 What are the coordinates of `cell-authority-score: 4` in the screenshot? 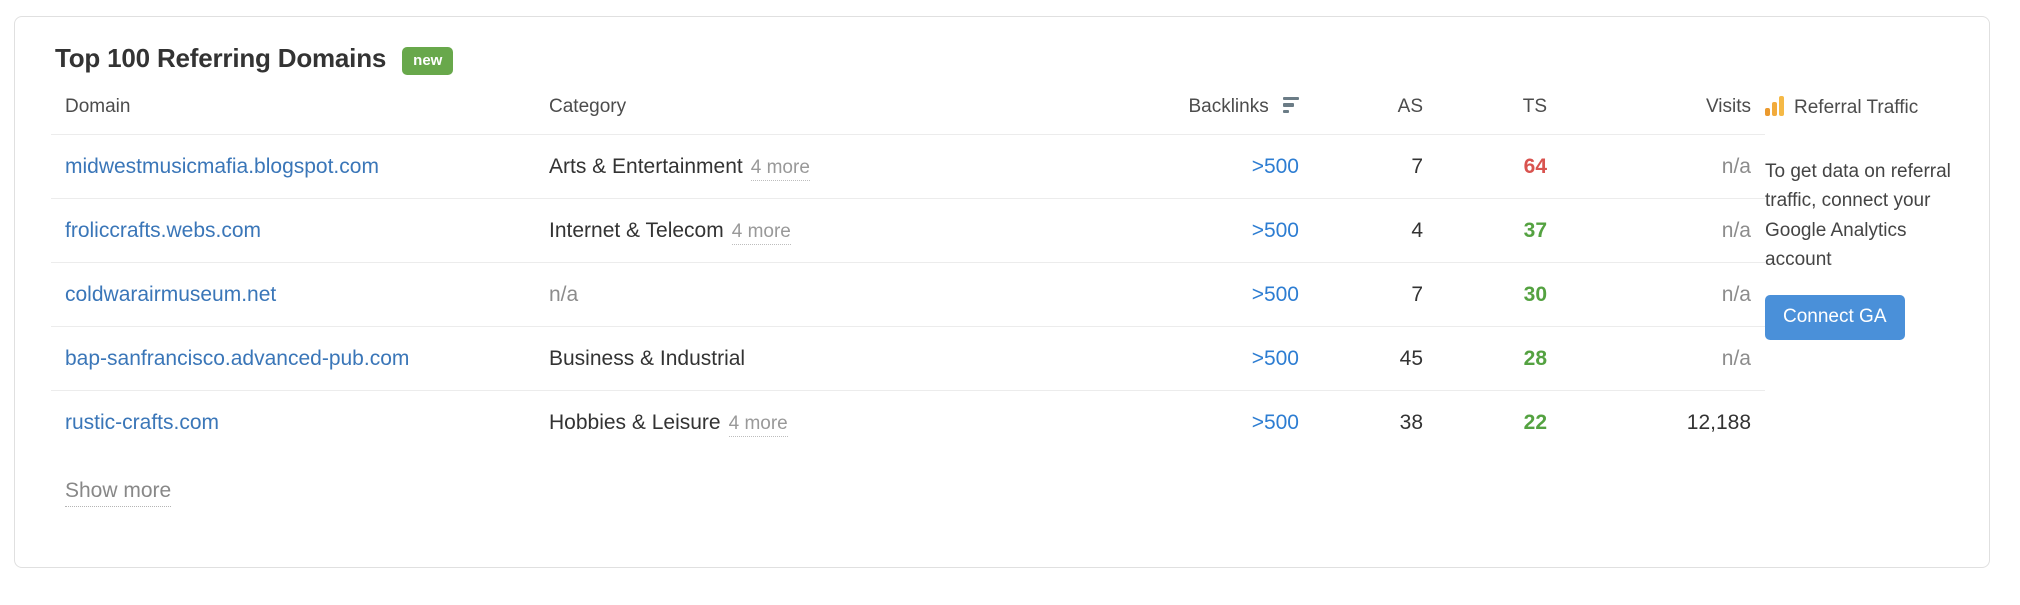 It's located at (1375, 230).